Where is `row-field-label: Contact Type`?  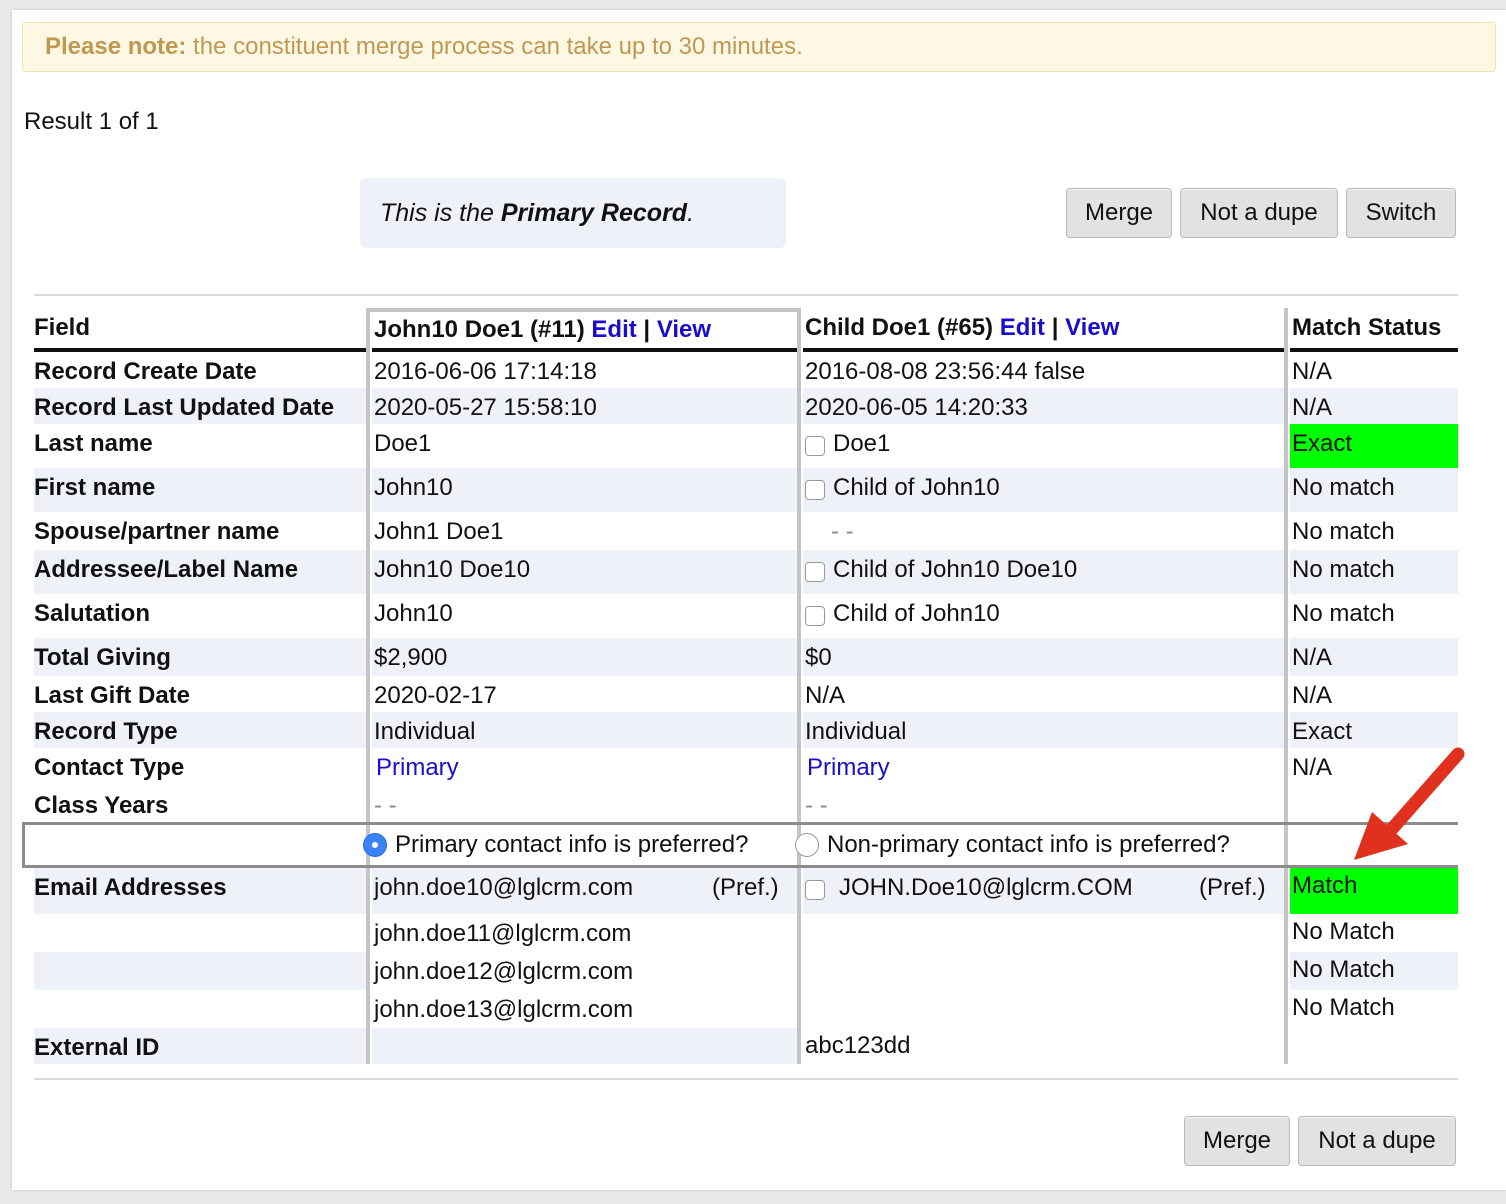
row-field-label: Contact Type is located at coordinates (109, 767).